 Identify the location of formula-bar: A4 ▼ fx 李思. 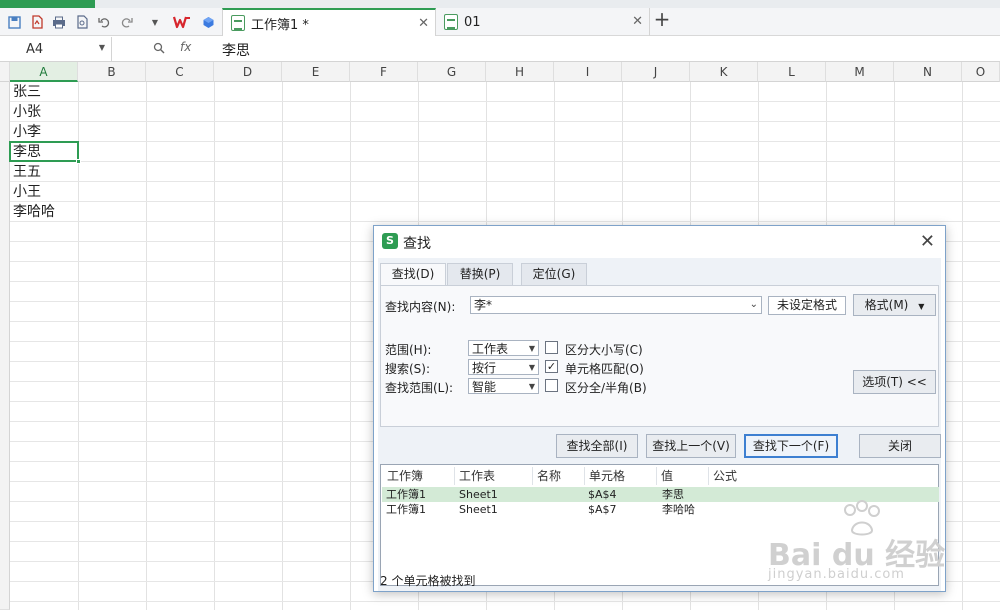
(500, 49).